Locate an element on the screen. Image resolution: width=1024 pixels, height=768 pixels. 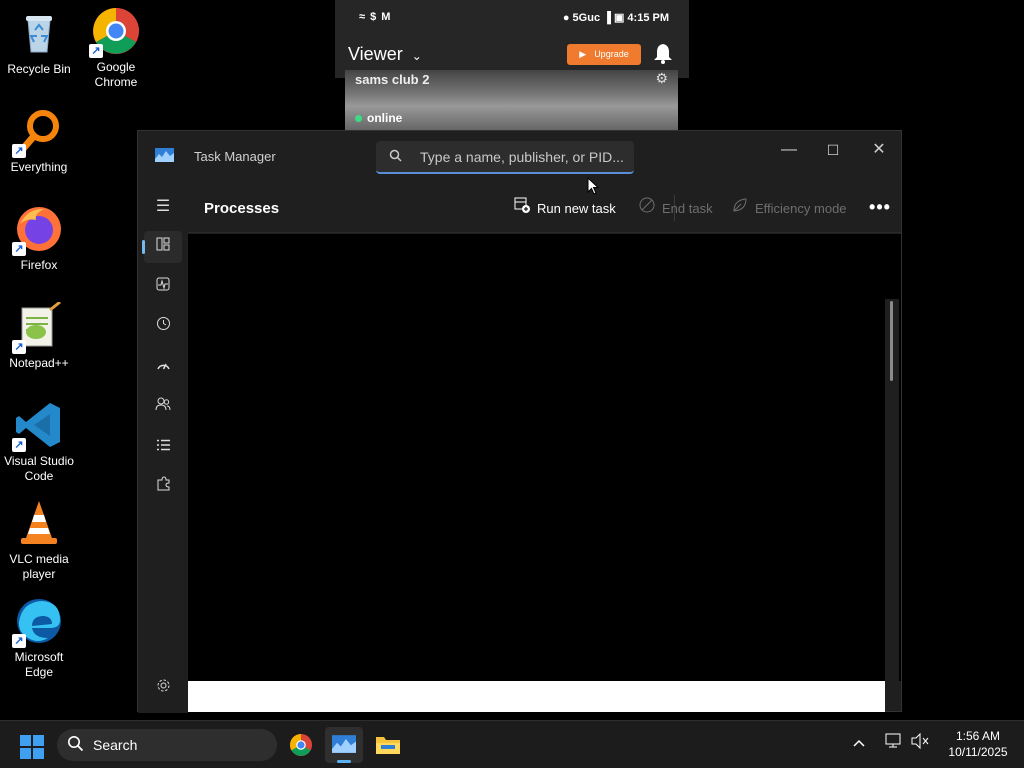
desktop-icon-vlc: VLC media player is located at coordinates (39, 540).